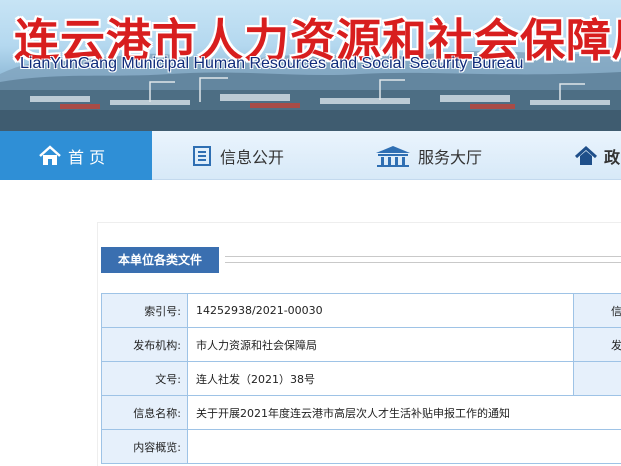 The width and height of the screenshot is (621, 466). Describe the element at coordinates (597, 378) in the screenshot. I see `row-right-label: 主` at that location.